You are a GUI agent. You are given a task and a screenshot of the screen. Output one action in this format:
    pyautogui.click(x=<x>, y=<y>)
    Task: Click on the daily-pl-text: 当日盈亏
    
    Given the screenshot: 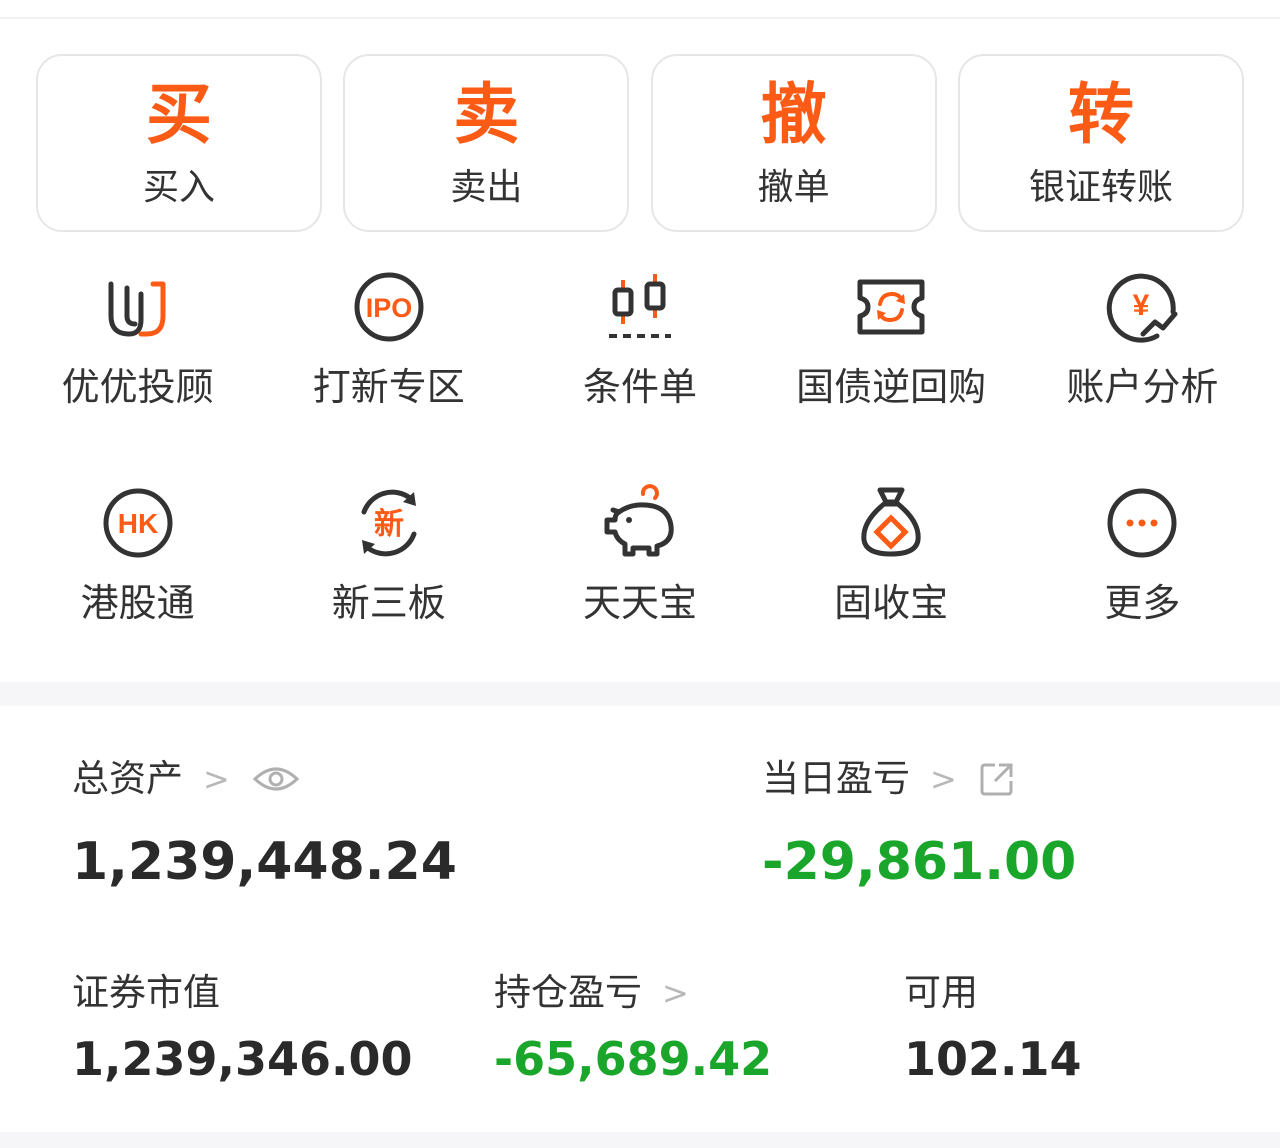 What is the action you would take?
    pyautogui.click(x=836, y=778)
    